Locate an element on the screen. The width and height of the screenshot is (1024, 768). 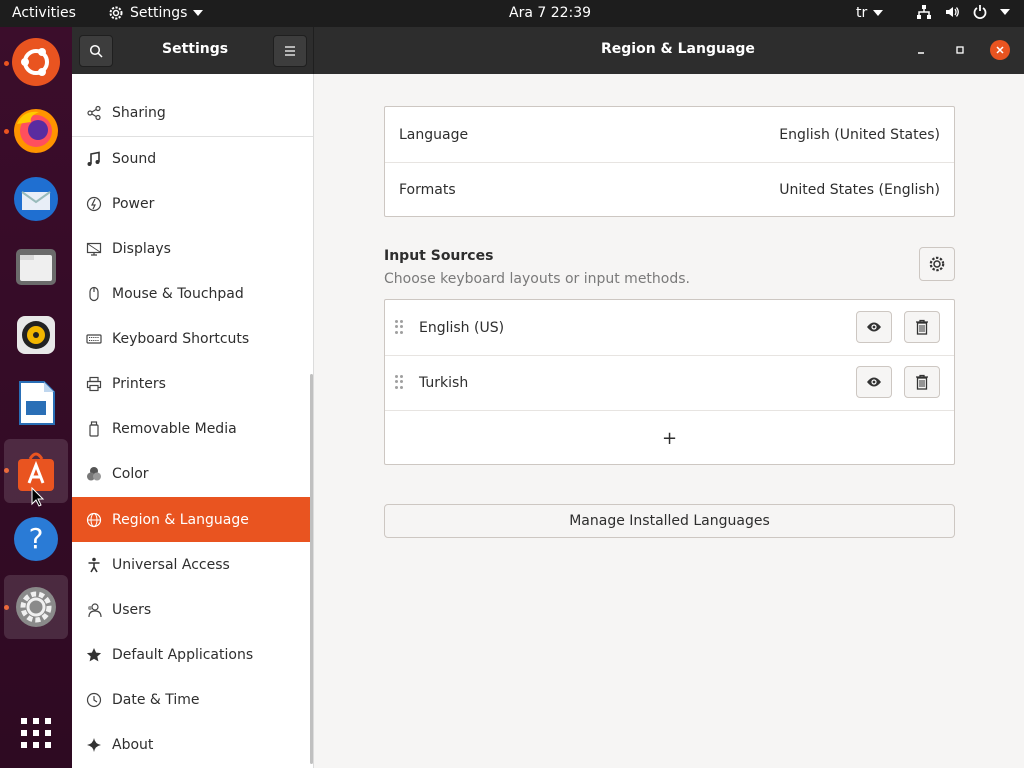
sidebar-item-label: Sound is located at coordinates (134, 158).